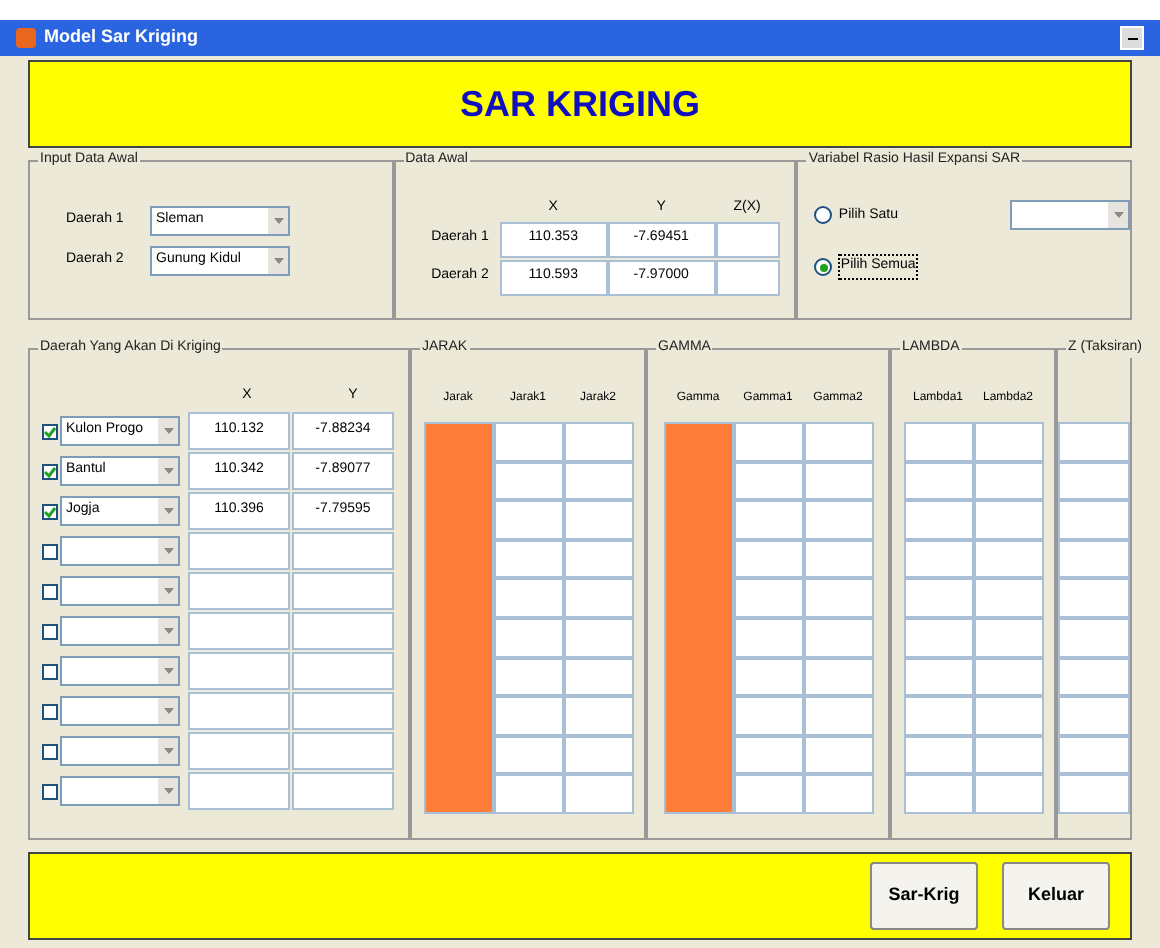 The image size is (1160, 948). What do you see at coordinates (924, 896) in the screenshot?
I see `action-button: Sar-Krig` at bounding box center [924, 896].